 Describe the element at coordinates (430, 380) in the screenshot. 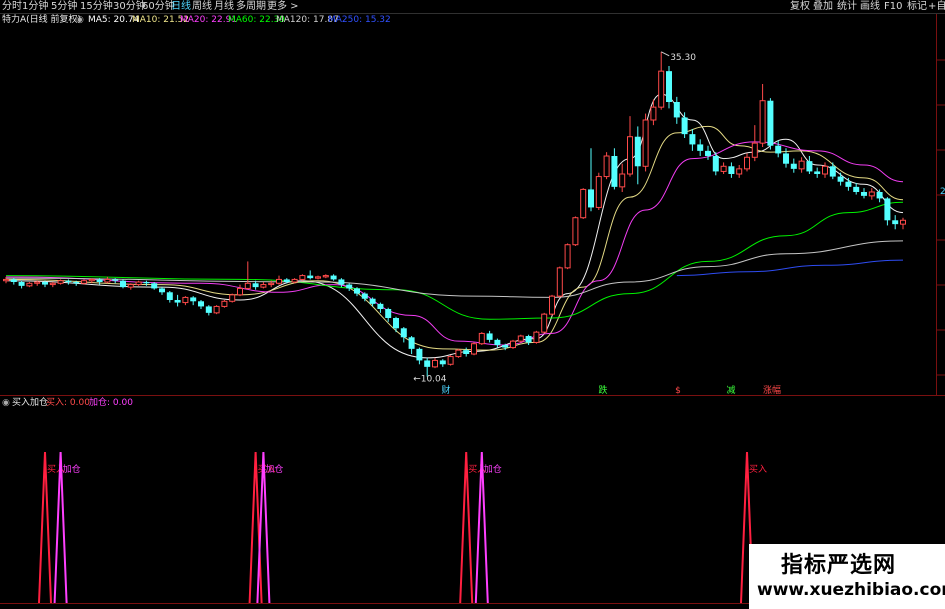

I see `low-price-label: ←10.04` at that location.